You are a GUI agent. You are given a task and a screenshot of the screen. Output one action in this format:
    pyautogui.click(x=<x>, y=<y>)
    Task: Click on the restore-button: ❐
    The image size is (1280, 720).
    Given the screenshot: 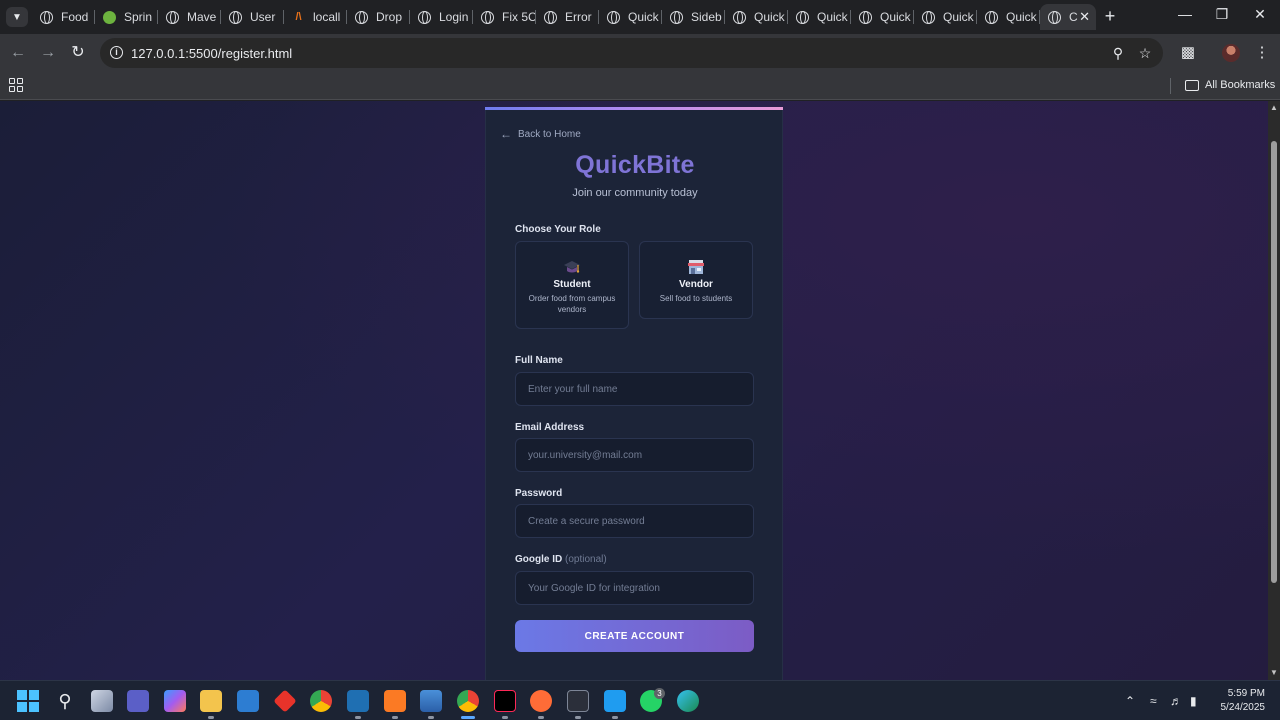 What is the action you would take?
    pyautogui.click(x=1222, y=14)
    